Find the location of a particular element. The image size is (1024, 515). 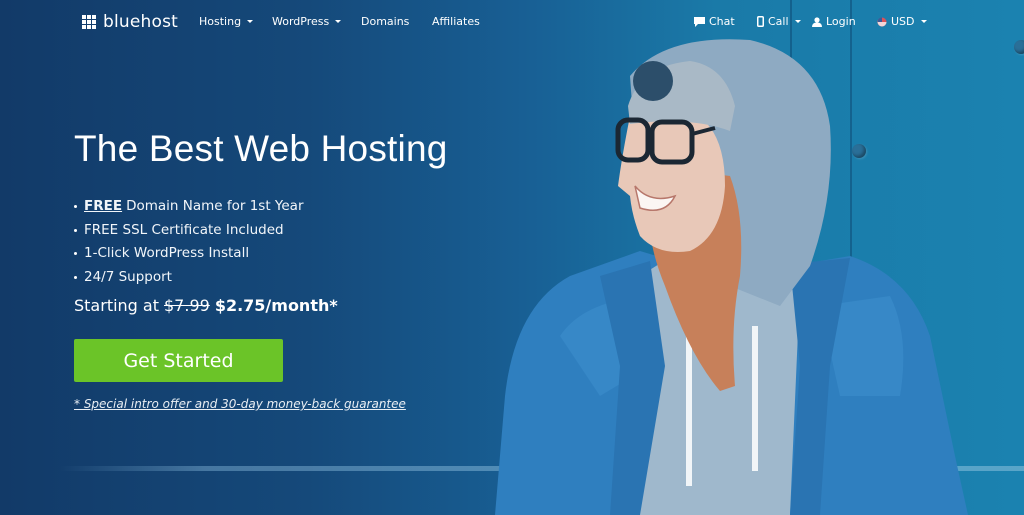

call-label: Call is located at coordinates (778, 21).